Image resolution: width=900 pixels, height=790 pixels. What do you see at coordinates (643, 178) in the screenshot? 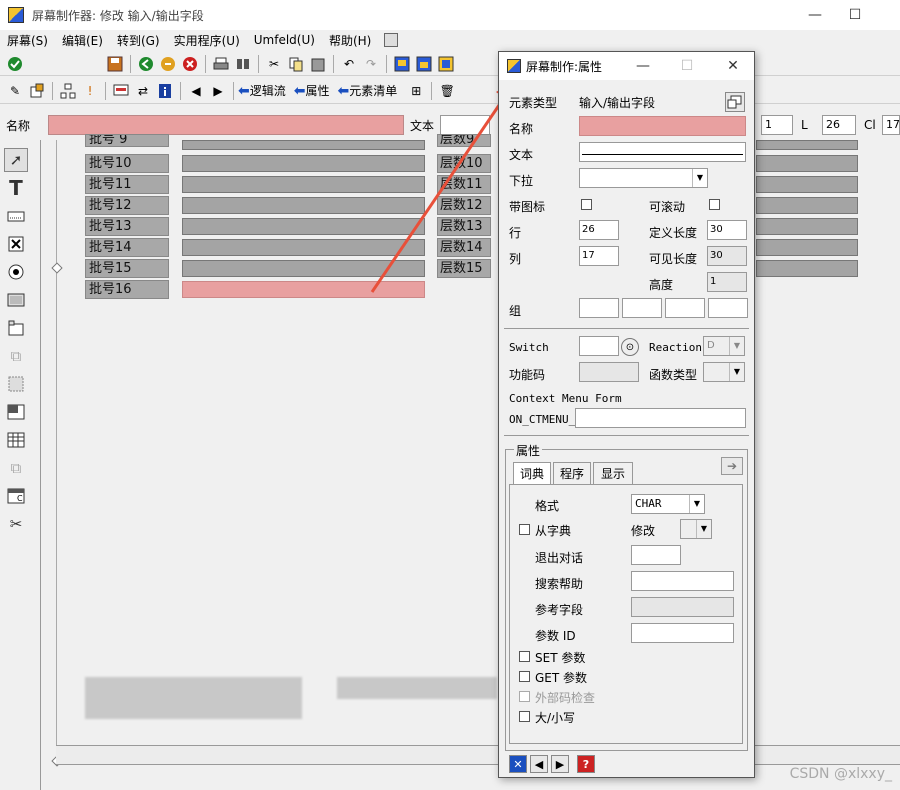
I see `dropdown-select: ▼` at bounding box center [643, 178].